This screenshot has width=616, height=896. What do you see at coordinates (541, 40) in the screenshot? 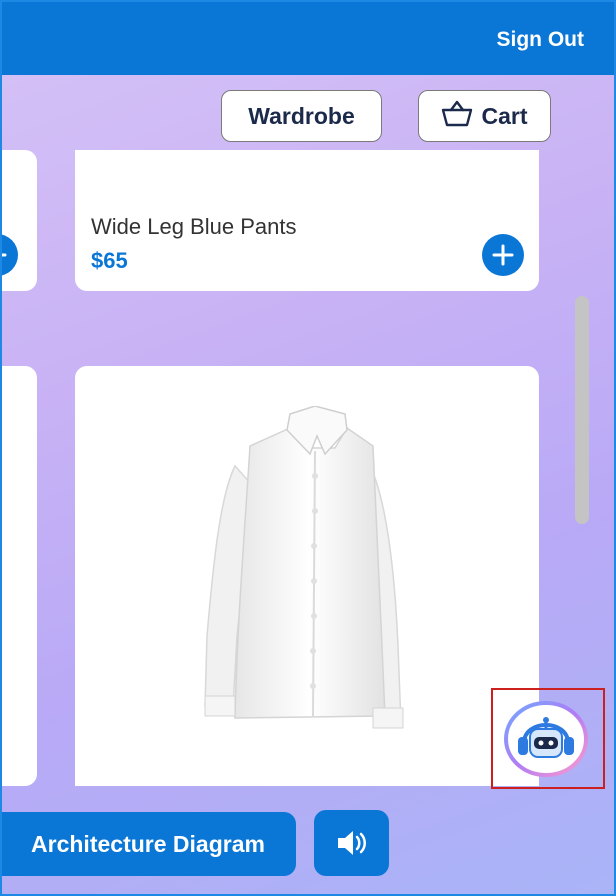
I see `sign-out-button: Sign Out` at bounding box center [541, 40].